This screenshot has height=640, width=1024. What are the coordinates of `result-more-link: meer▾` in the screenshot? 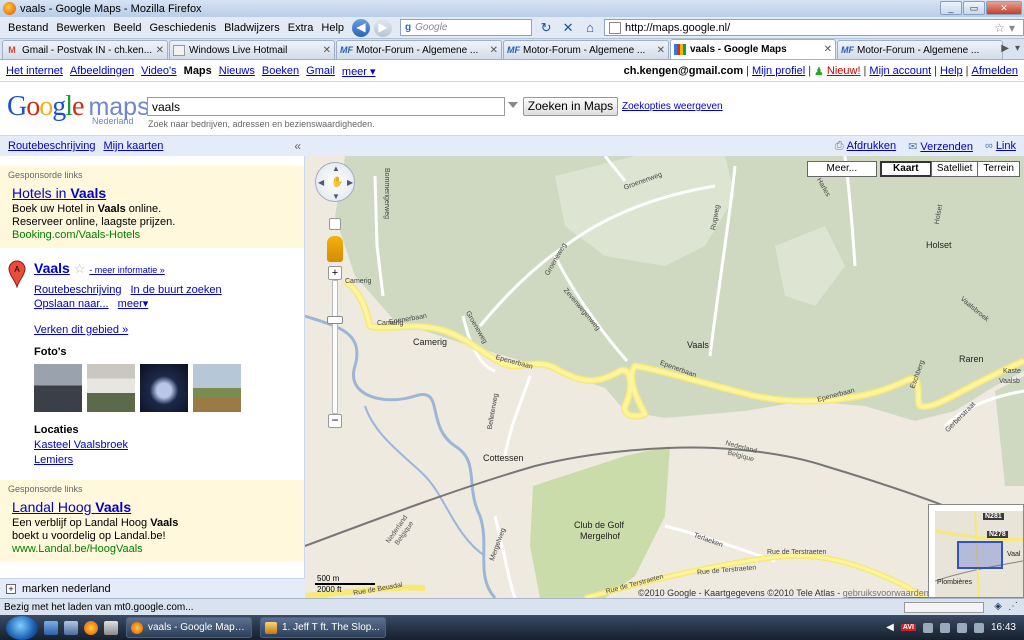 It's located at (133, 304).